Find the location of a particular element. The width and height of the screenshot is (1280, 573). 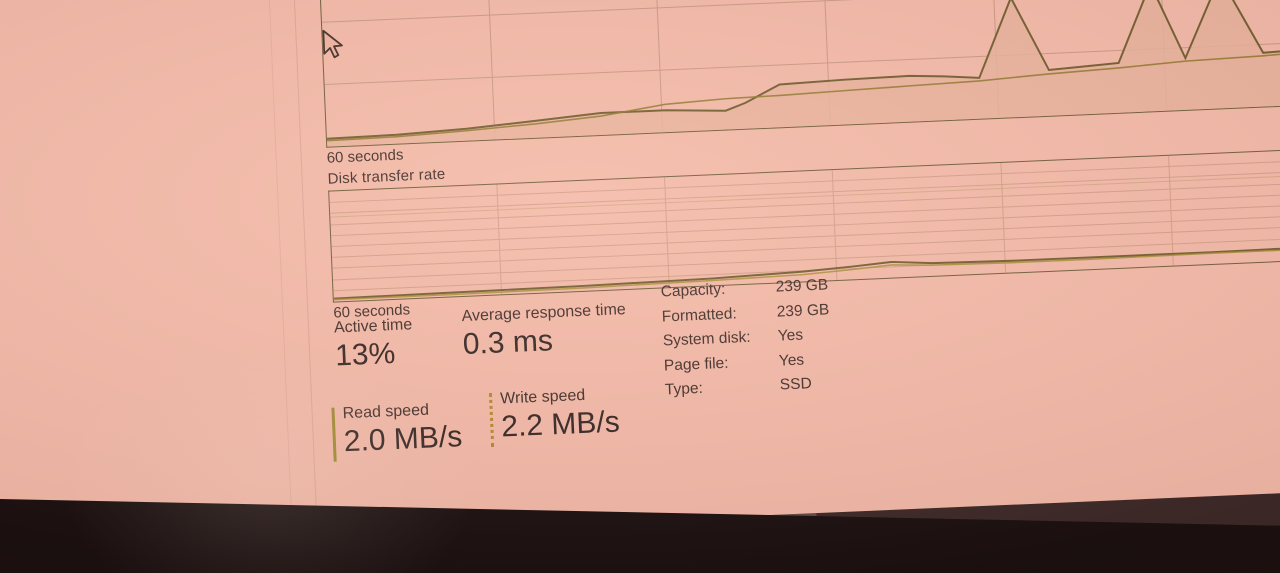

write-speed-stat: Write speed 2.2 MB/s is located at coordinates (554, 416).